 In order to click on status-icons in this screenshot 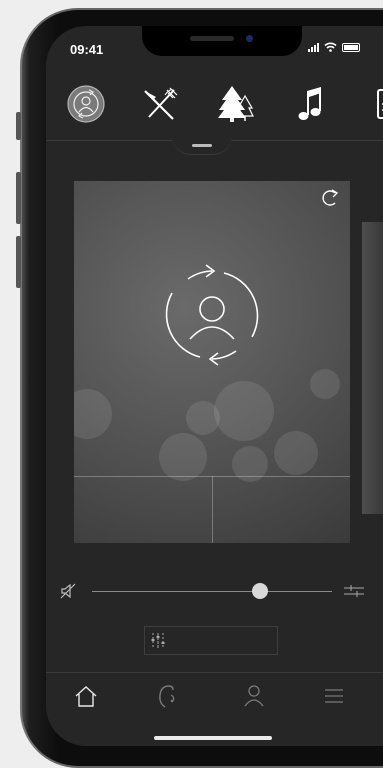, I will do `click(334, 47)`.